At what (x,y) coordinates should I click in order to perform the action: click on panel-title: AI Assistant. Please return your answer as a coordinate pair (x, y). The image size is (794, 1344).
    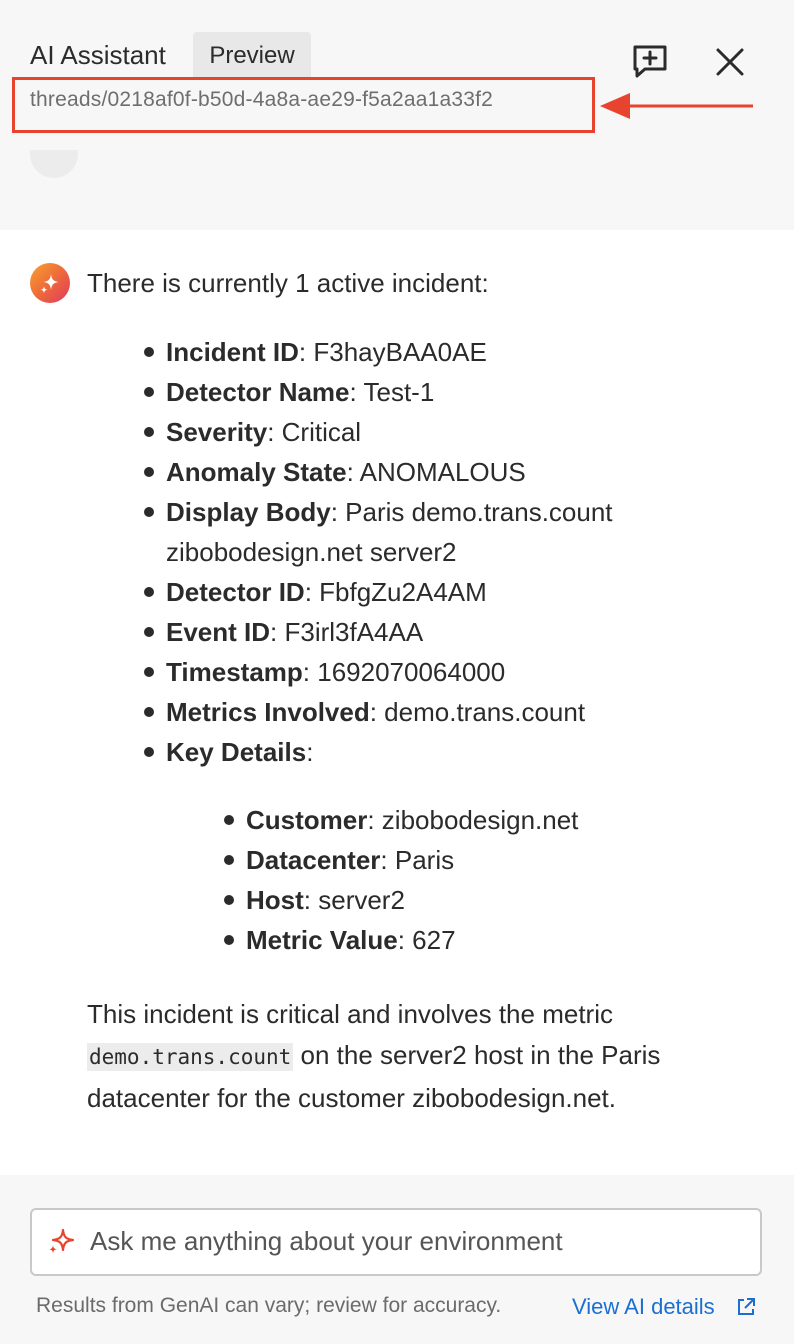
    Looking at the image, I should click on (98, 55).